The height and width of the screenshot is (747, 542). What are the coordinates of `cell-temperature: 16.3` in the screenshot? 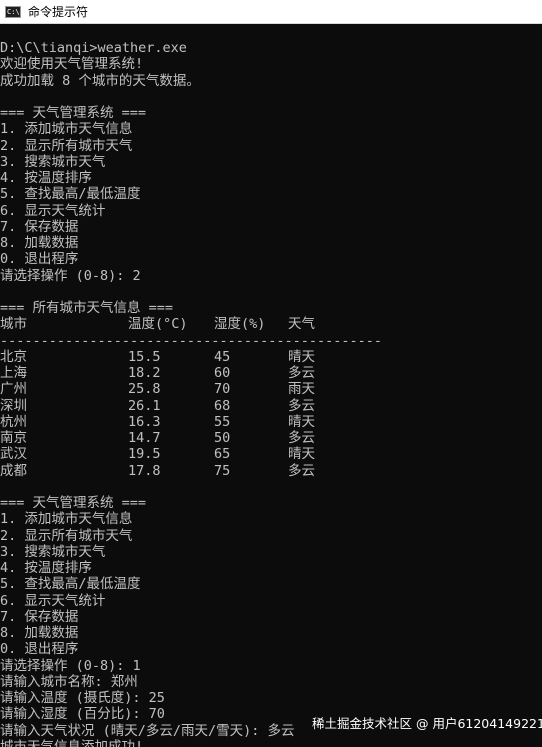 It's located at (144, 421).